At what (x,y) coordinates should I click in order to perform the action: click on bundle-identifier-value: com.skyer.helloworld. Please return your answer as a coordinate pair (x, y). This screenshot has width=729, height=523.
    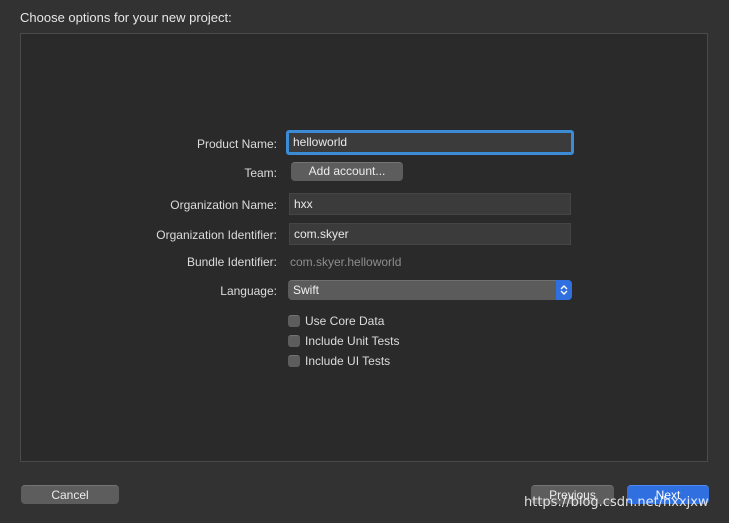
    Looking at the image, I should click on (346, 262).